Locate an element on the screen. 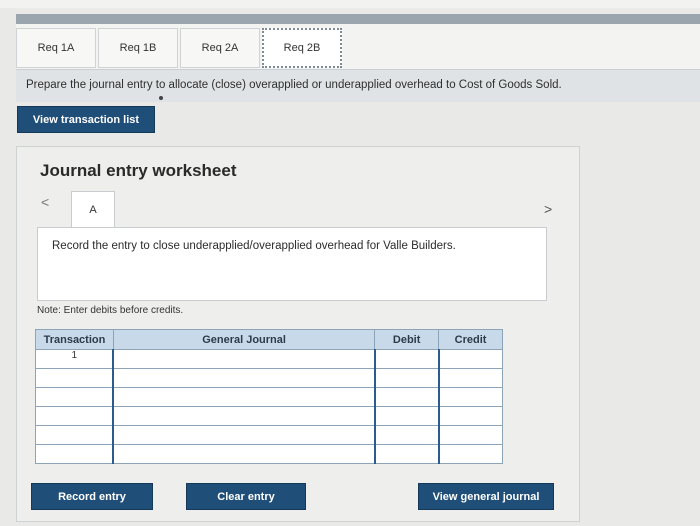  top-rule is located at coordinates (358, 19).